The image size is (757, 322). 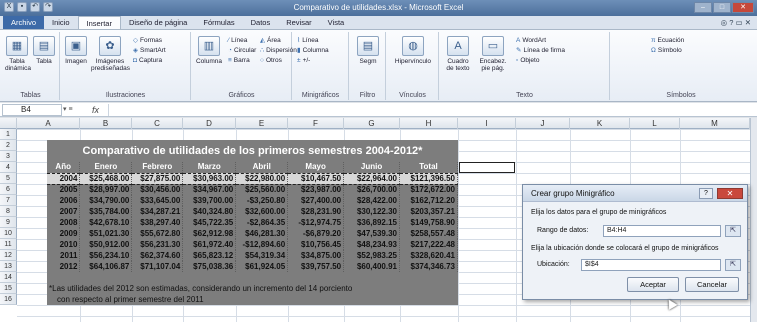 I want to click on cell: -$12,974.75, so click(x=316, y=222).